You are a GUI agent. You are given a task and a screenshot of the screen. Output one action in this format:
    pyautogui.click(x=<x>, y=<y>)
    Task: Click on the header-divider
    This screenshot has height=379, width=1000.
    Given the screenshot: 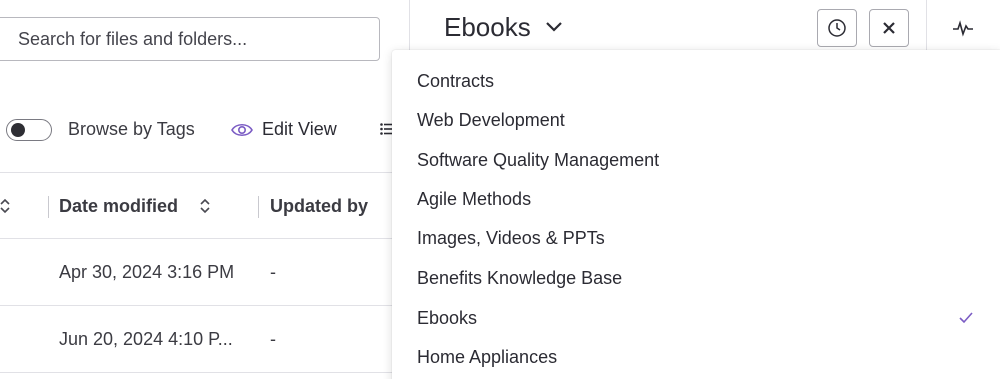 What is the action you would take?
    pyautogui.click(x=196, y=238)
    